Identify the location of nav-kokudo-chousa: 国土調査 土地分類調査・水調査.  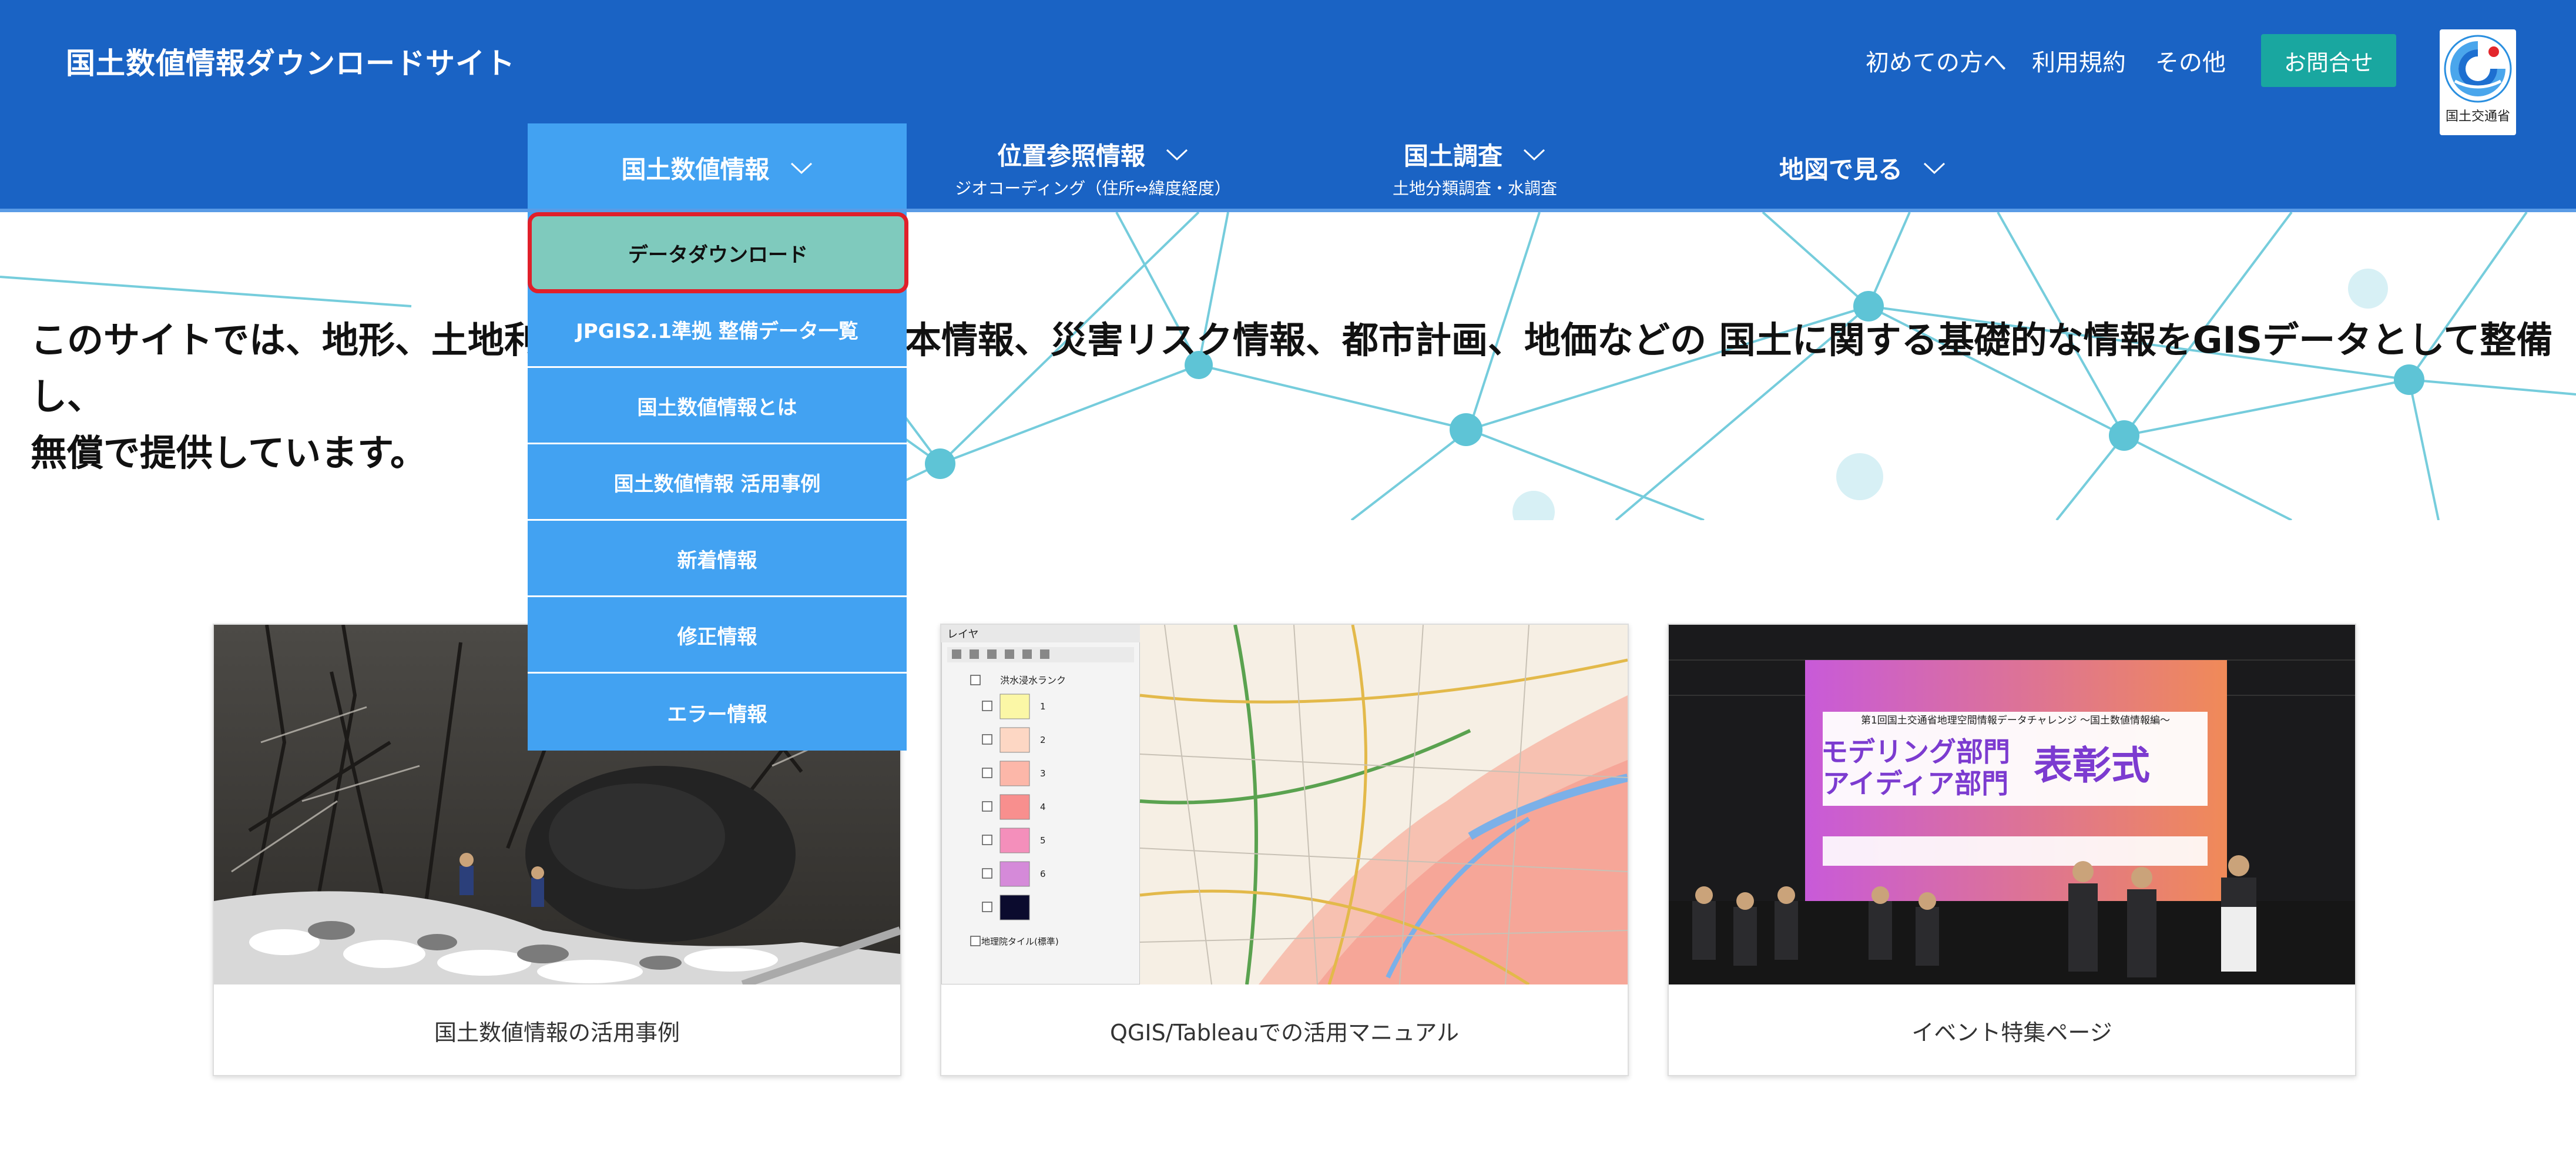
(1474, 167).